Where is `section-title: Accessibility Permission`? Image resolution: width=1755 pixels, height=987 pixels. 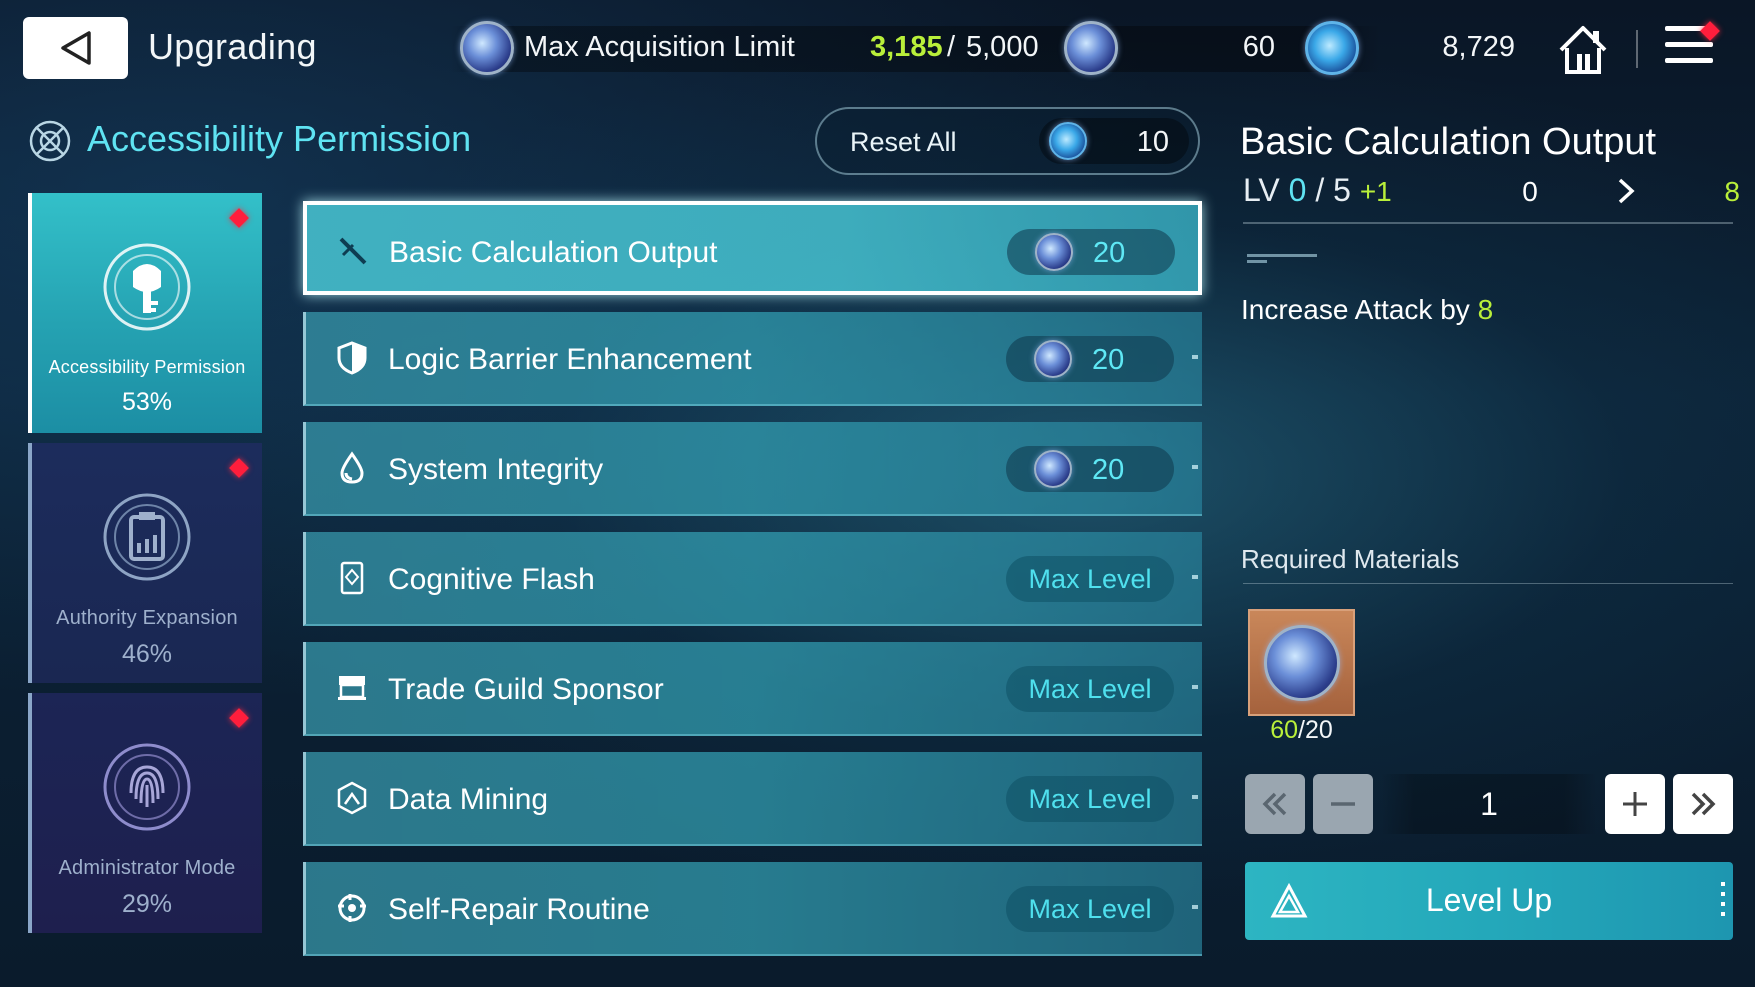 section-title: Accessibility Permission is located at coordinates (279, 138).